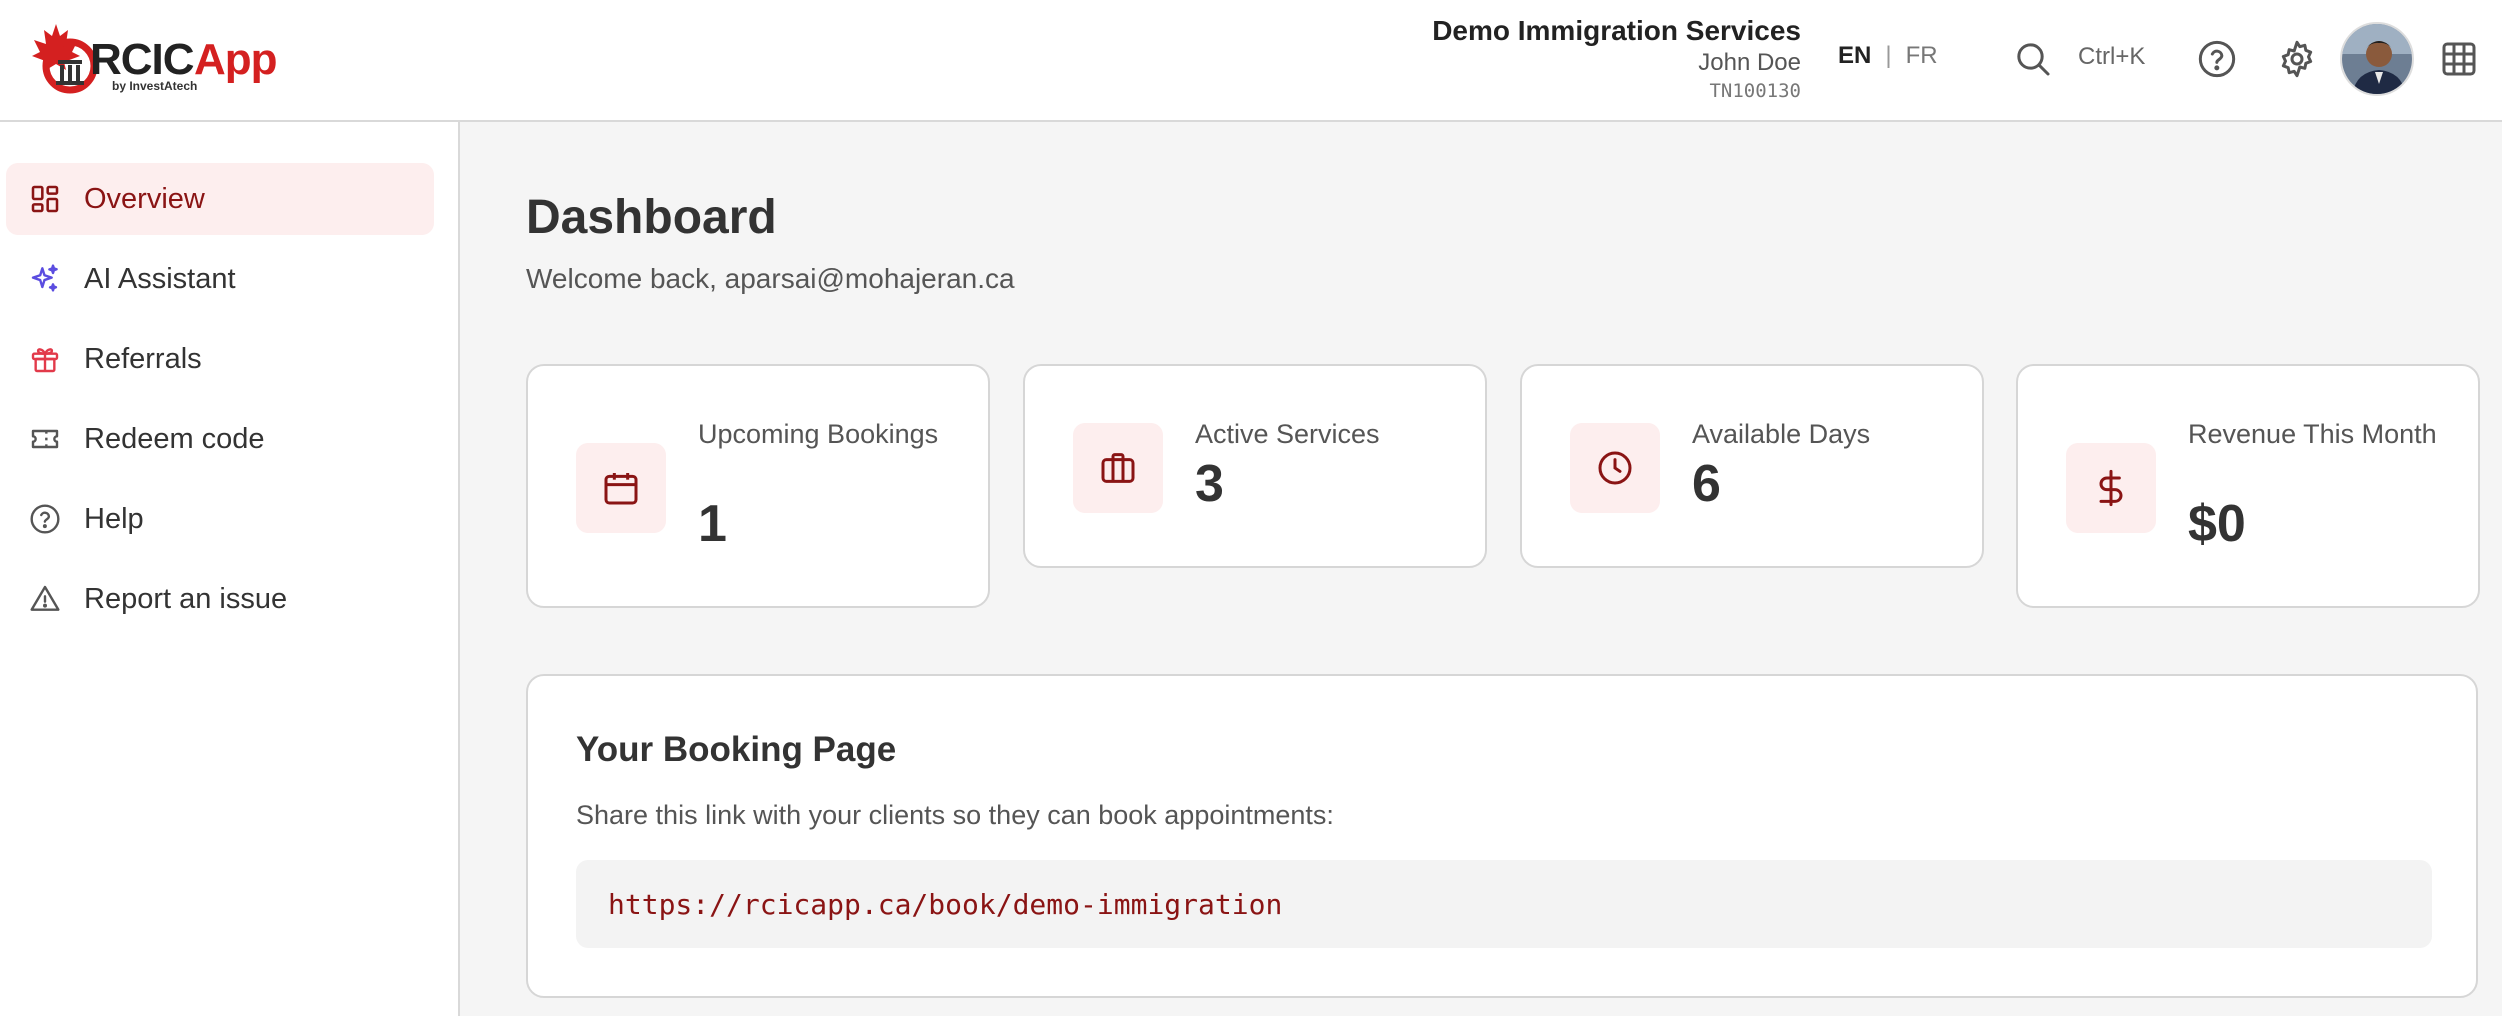 The width and height of the screenshot is (2502, 1016). What do you see at coordinates (220, 519) in the screenshot?
I see `sidebar-item-help: Help` at bounding box center [220, 519].